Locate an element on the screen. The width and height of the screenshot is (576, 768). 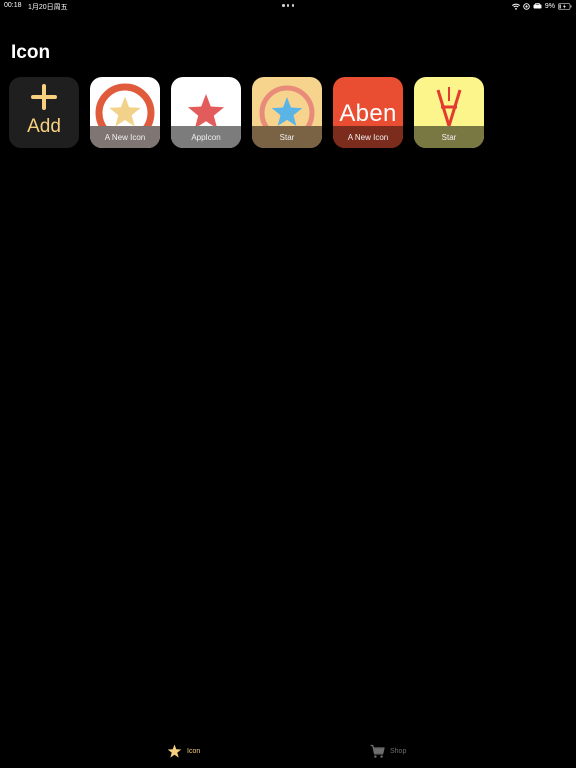
icon-tile: Aben A New Icon is located at coordinates (368, 112).